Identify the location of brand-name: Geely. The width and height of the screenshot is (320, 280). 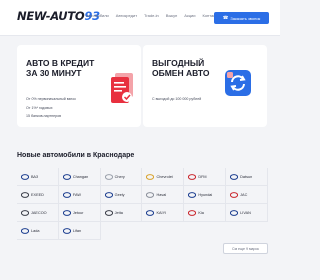
(119, 194).